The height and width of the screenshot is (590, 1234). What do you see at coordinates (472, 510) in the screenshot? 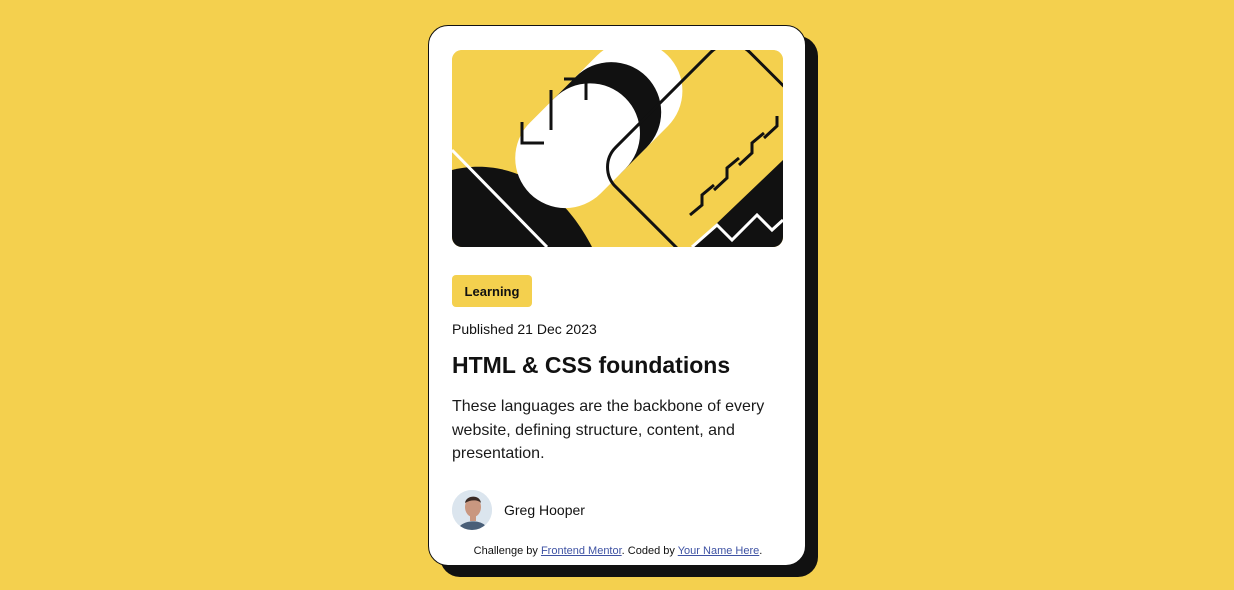
I see `avatar-icon` at bounding box center [472, 510].